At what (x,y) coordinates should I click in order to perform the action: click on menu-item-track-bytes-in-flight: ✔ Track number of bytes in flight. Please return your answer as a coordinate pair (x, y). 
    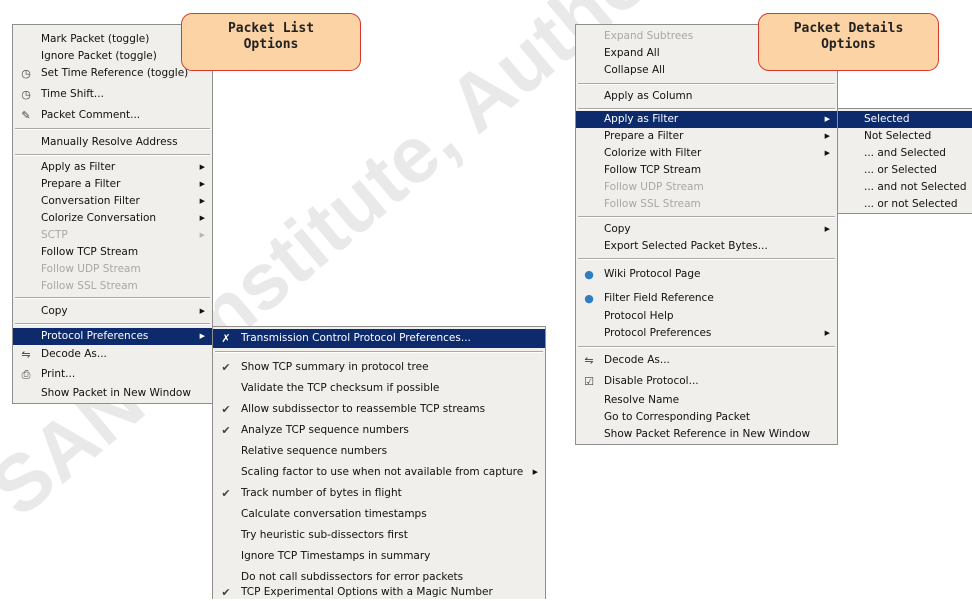
    Looking at the image, I should click on (379, 493).